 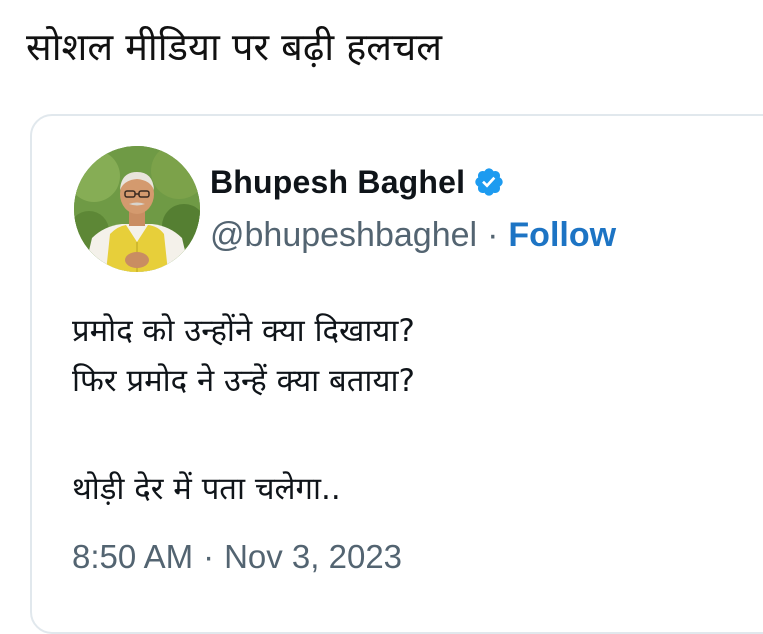 I want to click on tweet-timestamp: 8:50 AM · Nov 3, 2023, so click(x=237, y=557).